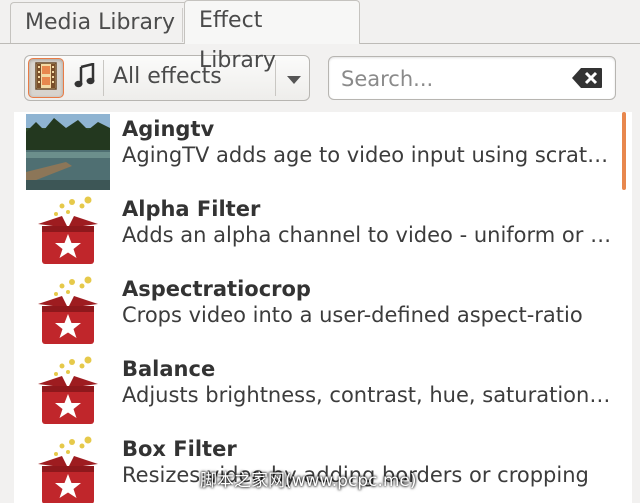 The image size is (640, 503). Describe the element at coordinates (308, 481) in the screenshot. I see `watermark: 脚本之家网(www.pcpc.me)` at that location.